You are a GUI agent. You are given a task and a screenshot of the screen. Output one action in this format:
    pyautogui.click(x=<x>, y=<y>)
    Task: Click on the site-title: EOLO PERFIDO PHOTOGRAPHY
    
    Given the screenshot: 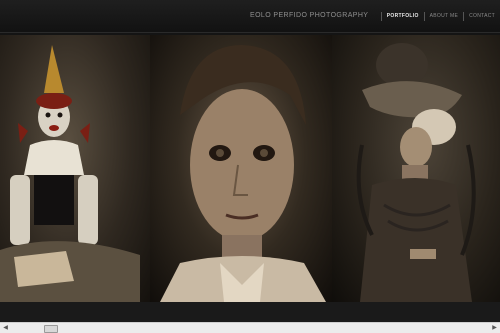 What is the action you would take?
    pyautogui.click(x=309, y=15)
    